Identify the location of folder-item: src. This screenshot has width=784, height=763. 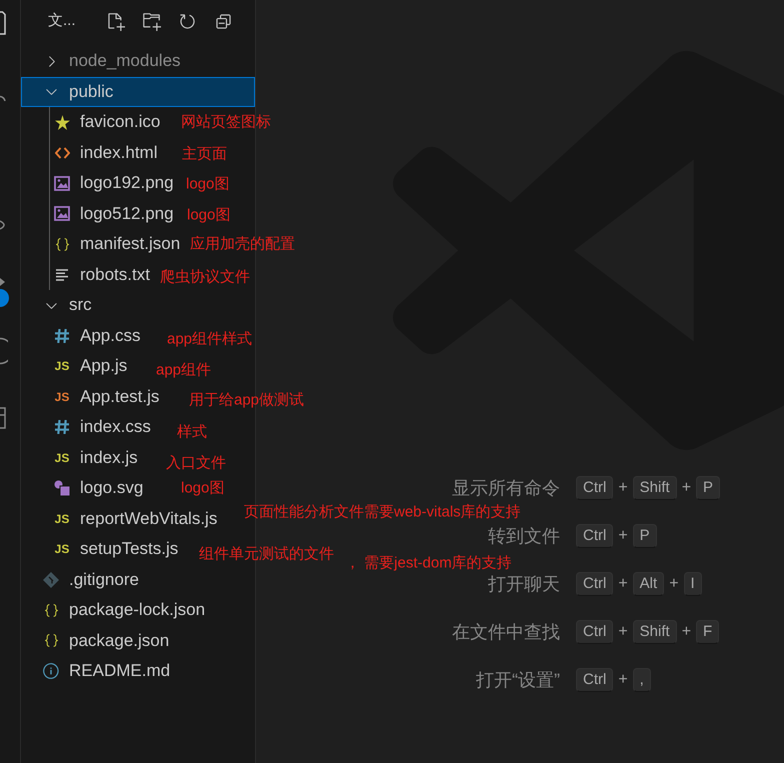
(58, 305).